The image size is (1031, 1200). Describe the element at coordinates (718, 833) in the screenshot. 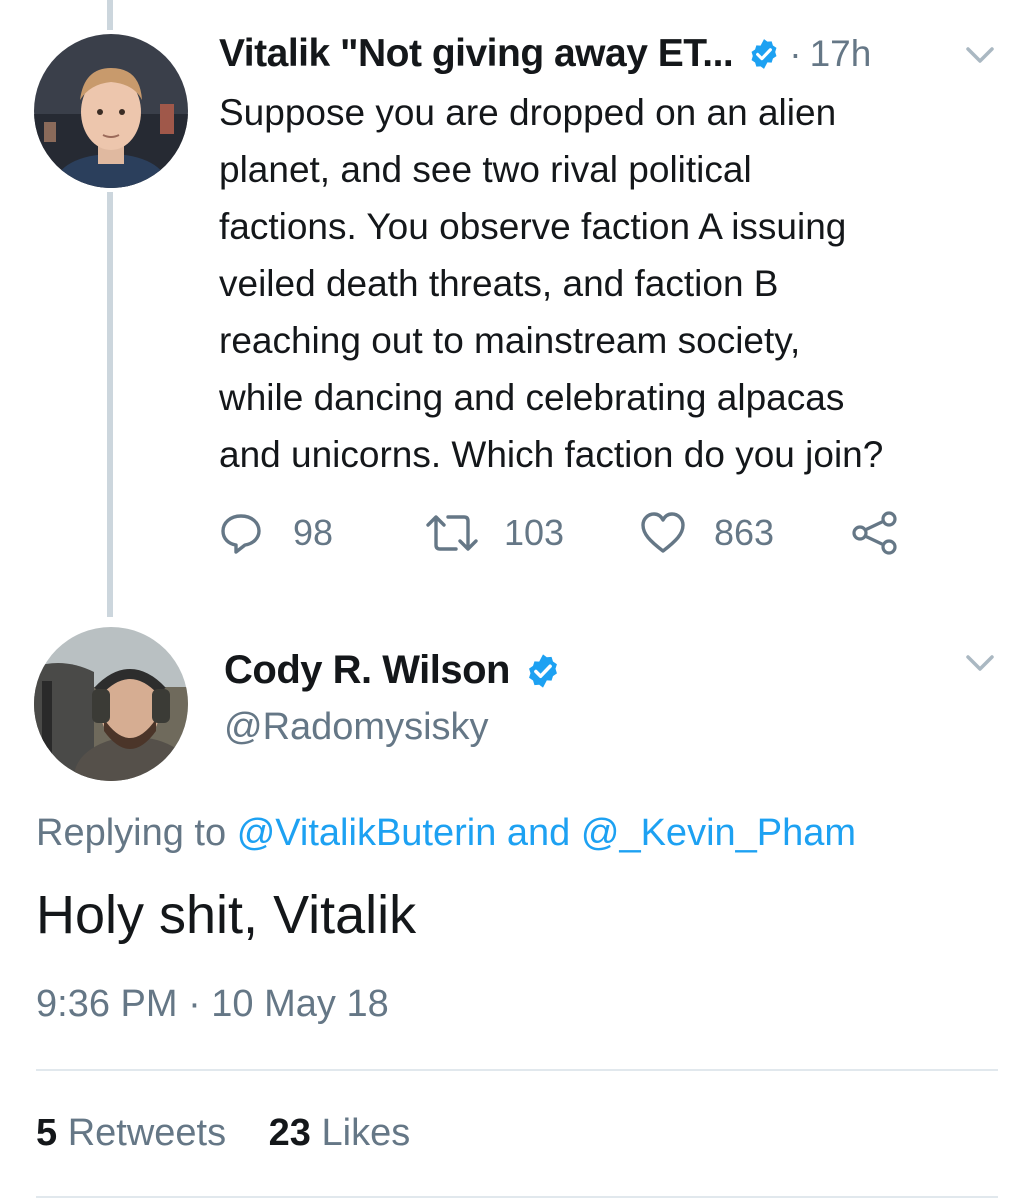

I see `mention-link: @_Kevin_Pham` at that location.